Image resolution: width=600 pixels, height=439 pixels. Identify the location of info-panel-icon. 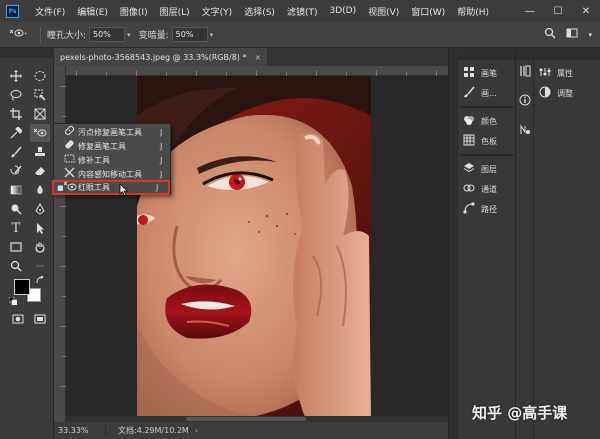
(525, 100).